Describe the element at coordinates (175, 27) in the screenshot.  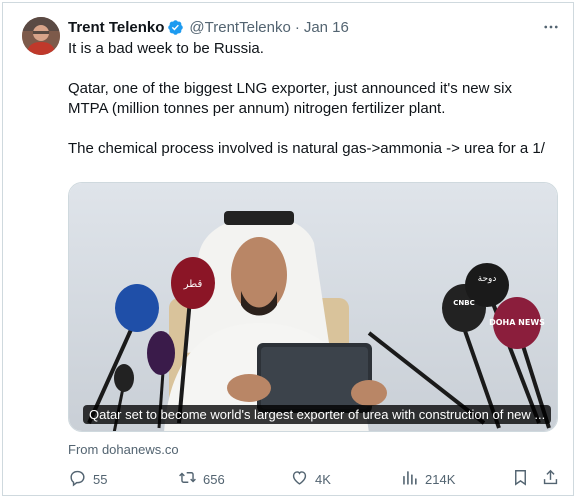
I see `verified-badge-icon` at that location.